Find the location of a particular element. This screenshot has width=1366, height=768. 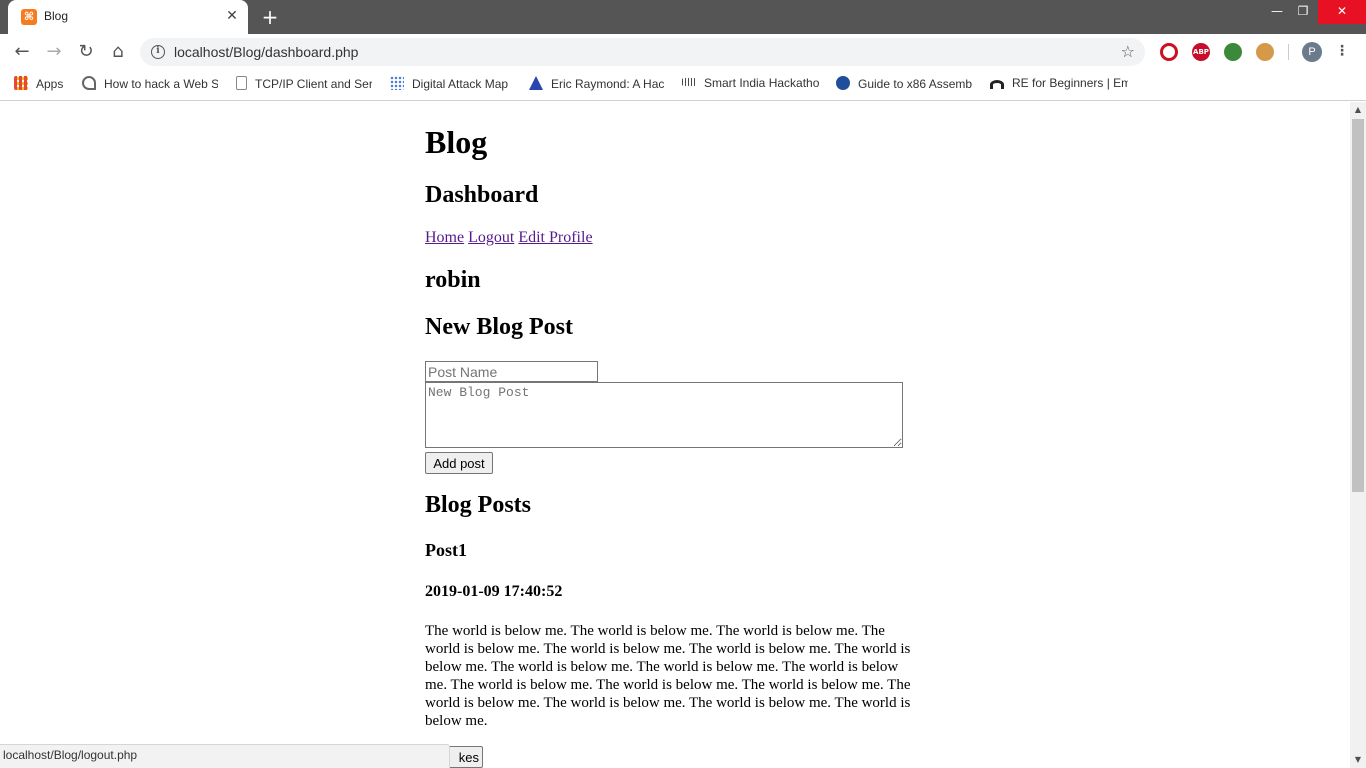

toolbar-divider is located at coordinates (1288, 52).